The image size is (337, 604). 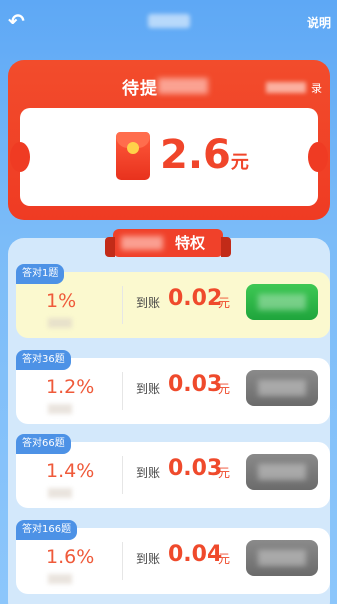 I want to click on tier-rate: 1.6%, so click(x=70, y=557).